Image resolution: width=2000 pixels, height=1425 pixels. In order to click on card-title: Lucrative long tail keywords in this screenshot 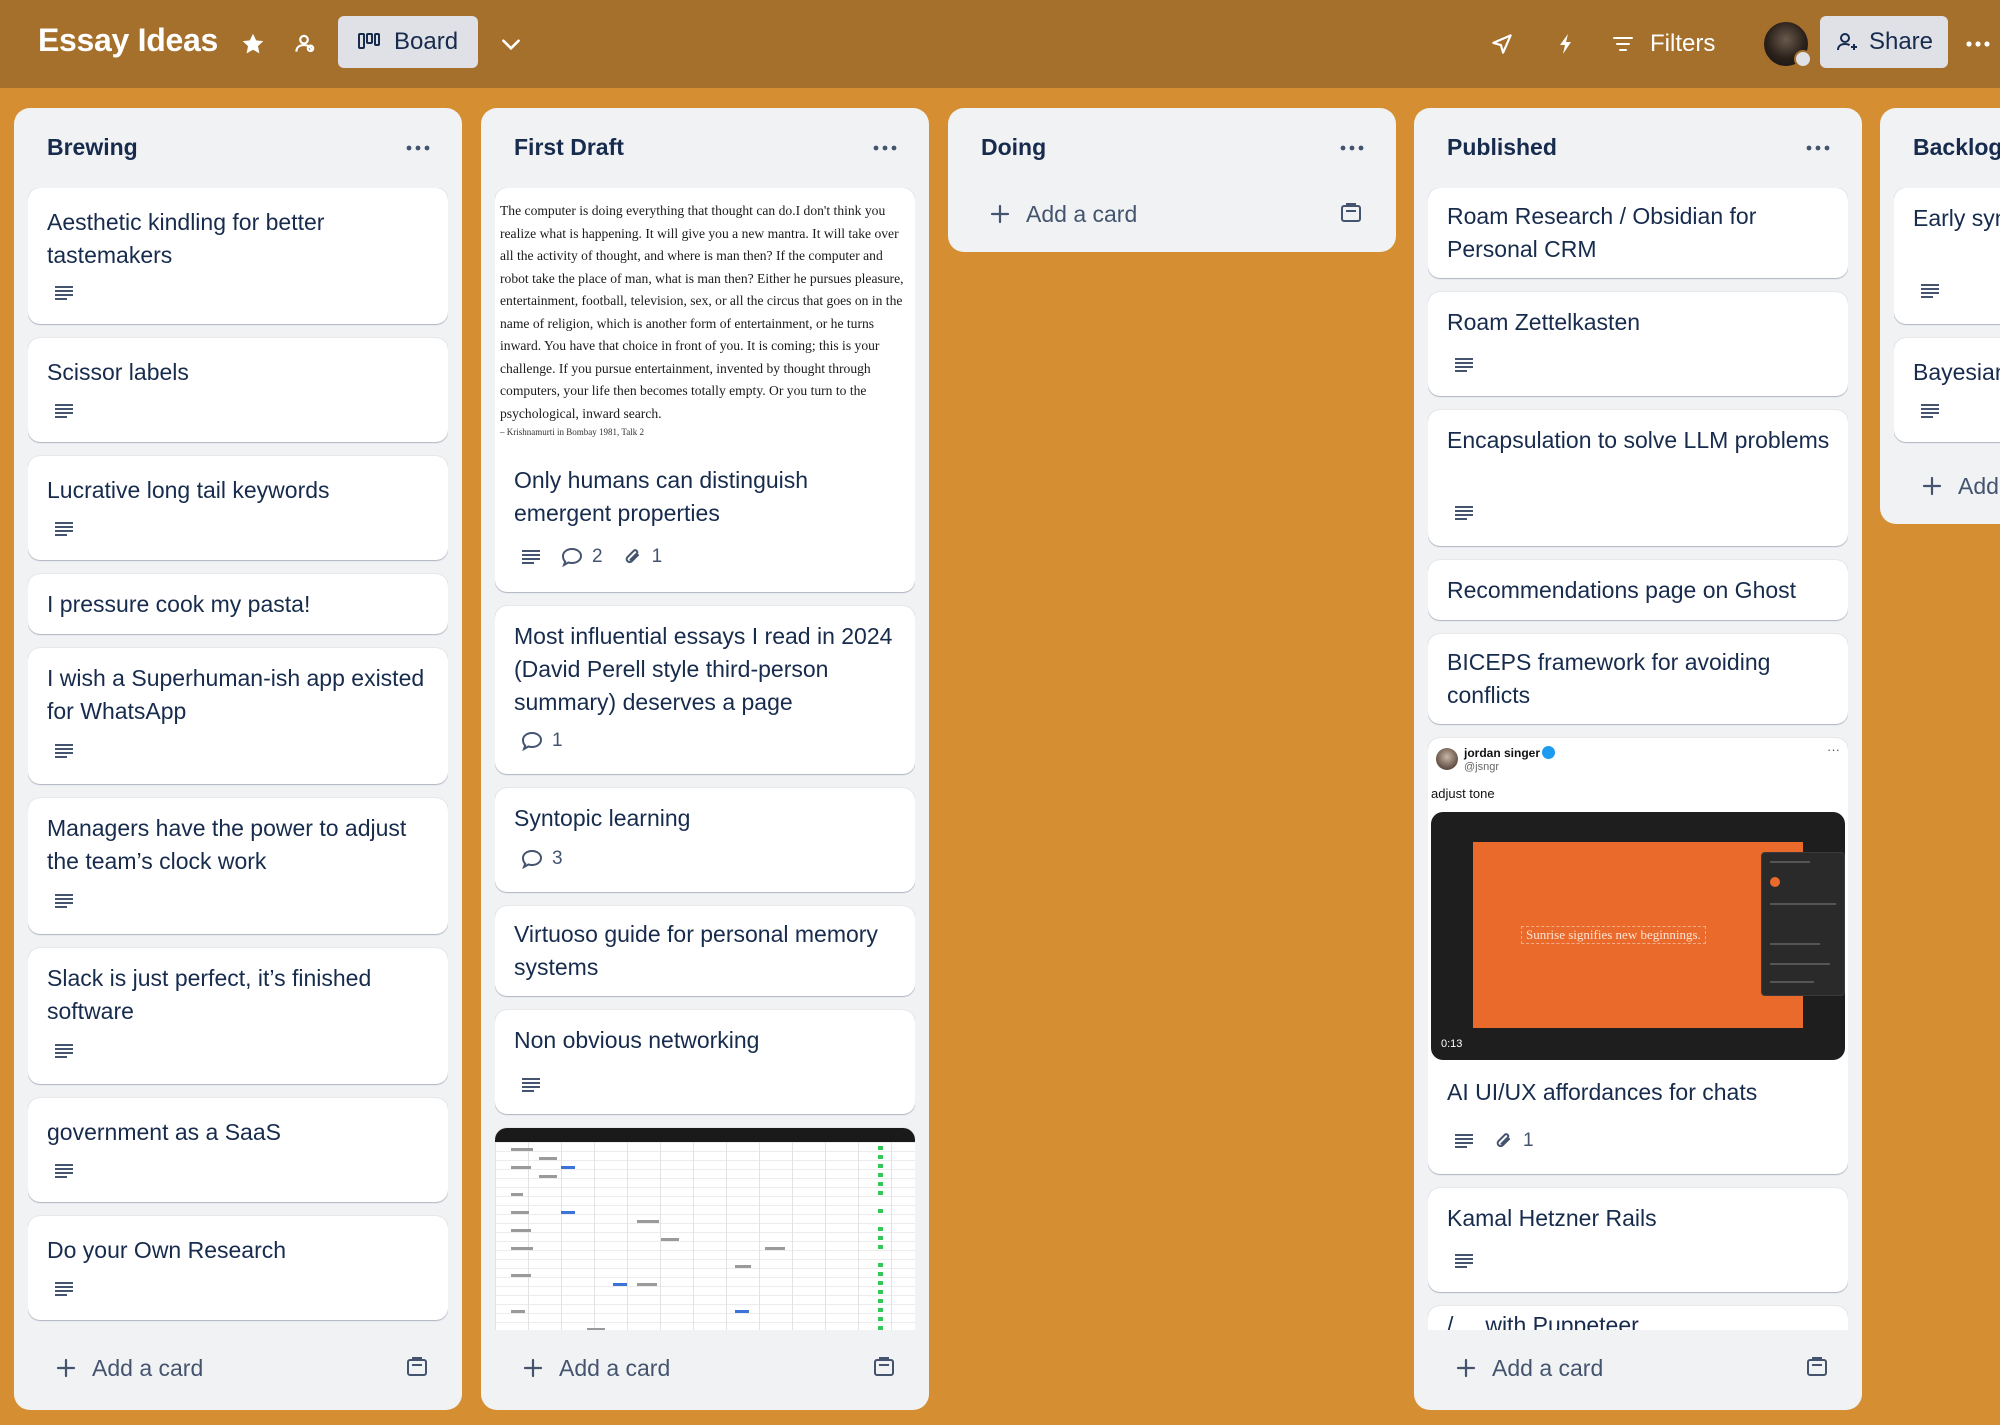, I will do `click(188, 490)`.